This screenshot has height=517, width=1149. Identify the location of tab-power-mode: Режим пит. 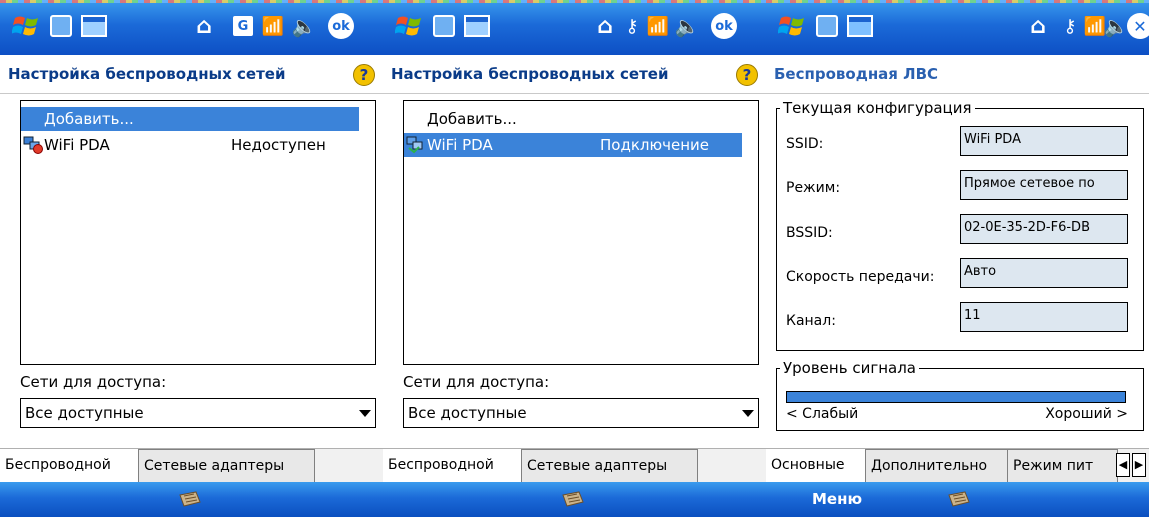
(1063, 465).